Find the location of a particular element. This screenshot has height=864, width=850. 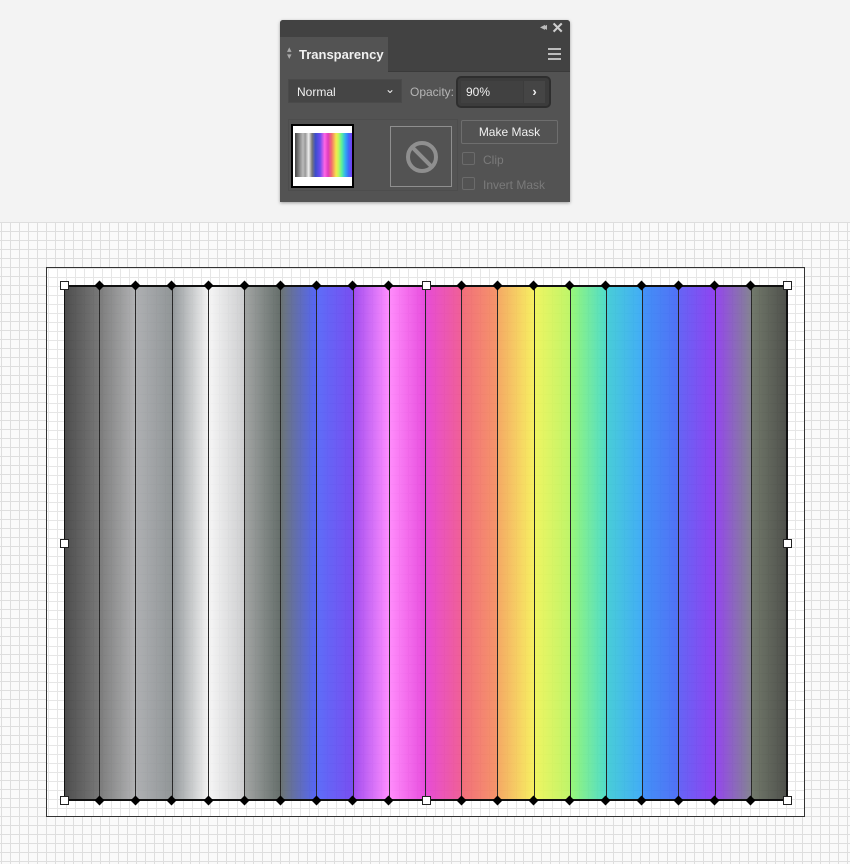

invert-mask-checkbox is located at coordinates (468, 183).